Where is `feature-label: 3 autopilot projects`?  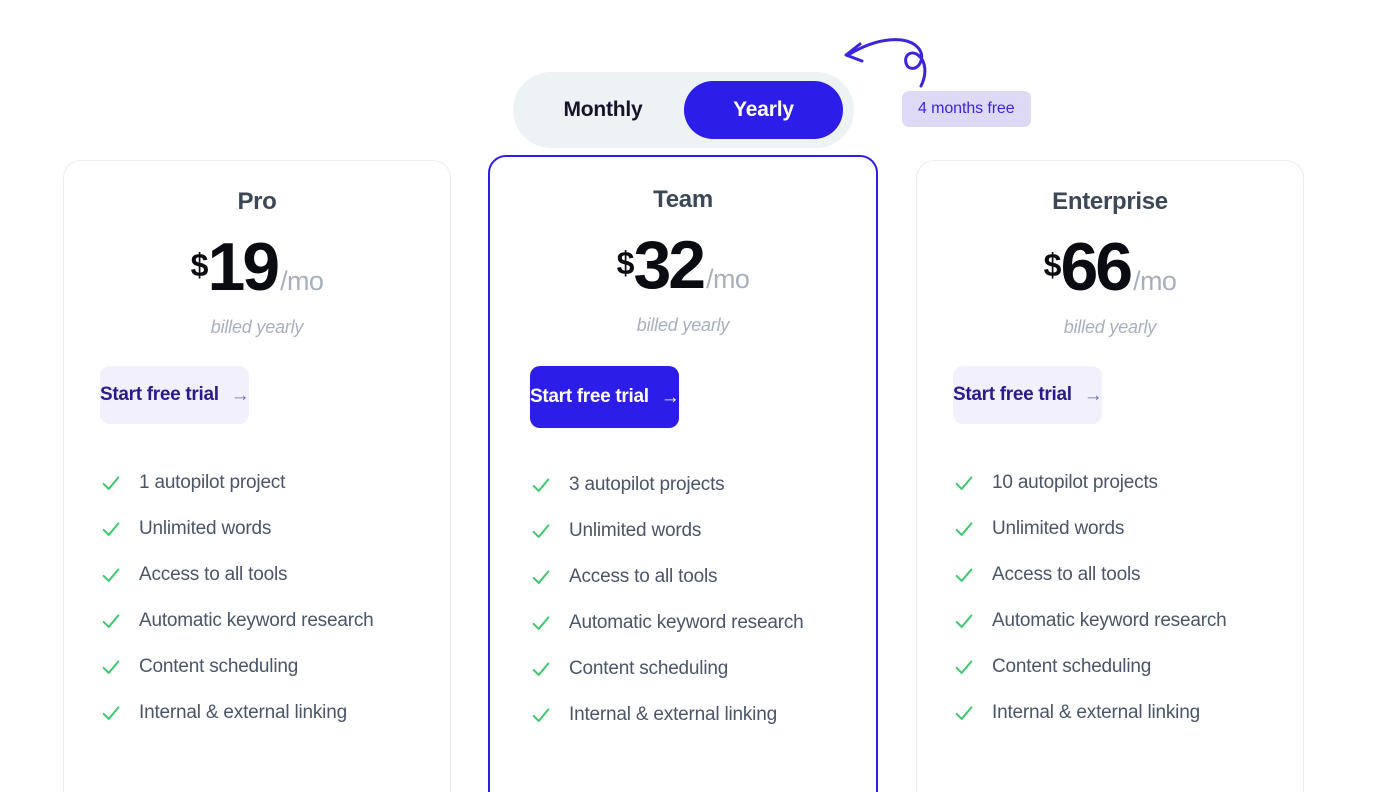
feature-label: 3 autopilot projects is located at coordinates (647, 485).